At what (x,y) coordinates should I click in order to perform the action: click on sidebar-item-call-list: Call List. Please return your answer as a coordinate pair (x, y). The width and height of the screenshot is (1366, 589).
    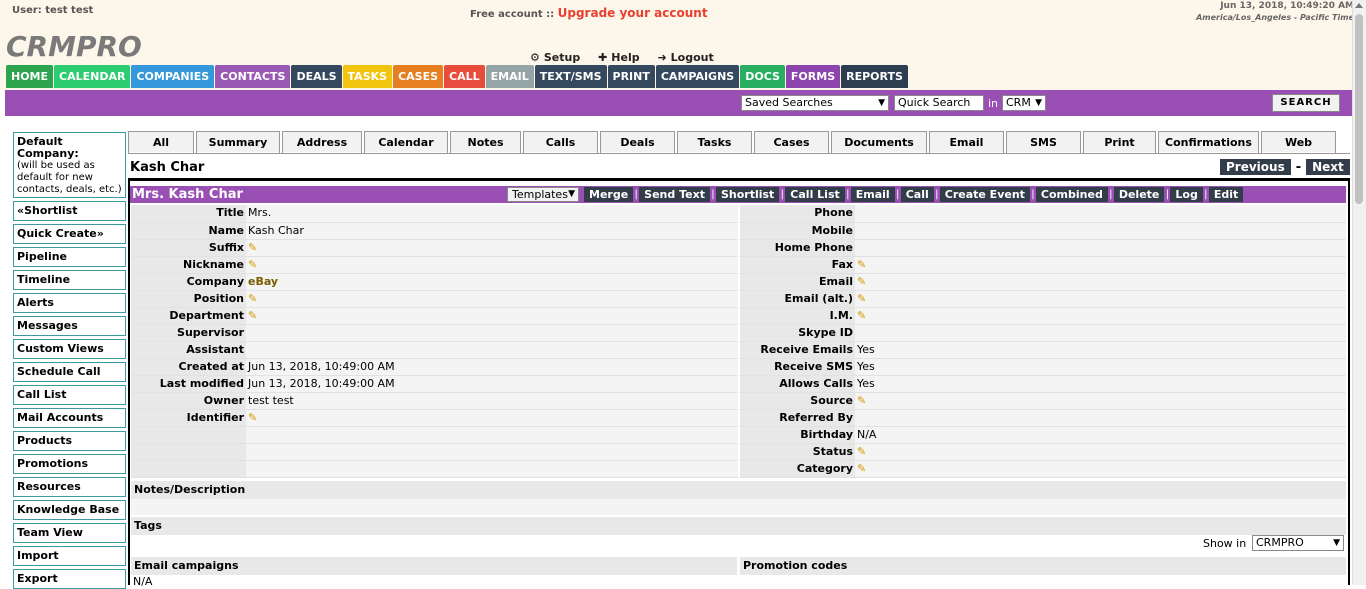
    Looking at the image, I should click on (69, 395).